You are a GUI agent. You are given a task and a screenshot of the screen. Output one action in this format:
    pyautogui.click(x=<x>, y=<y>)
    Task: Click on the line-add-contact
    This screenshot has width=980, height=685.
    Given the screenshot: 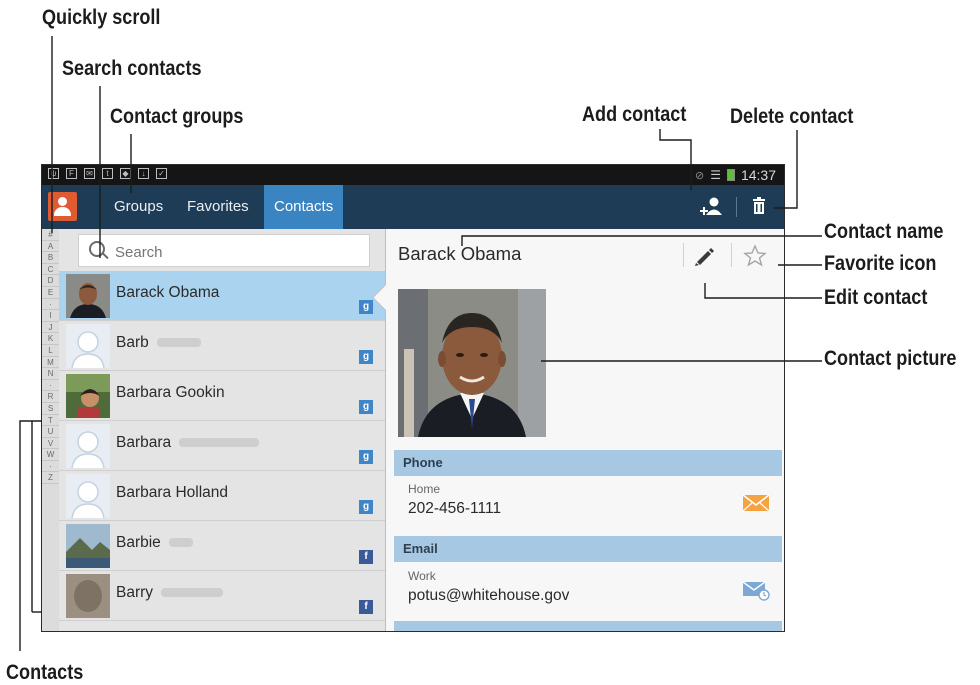 What is the action you would take?
    pyautogui.click(x=675, y=159)
    